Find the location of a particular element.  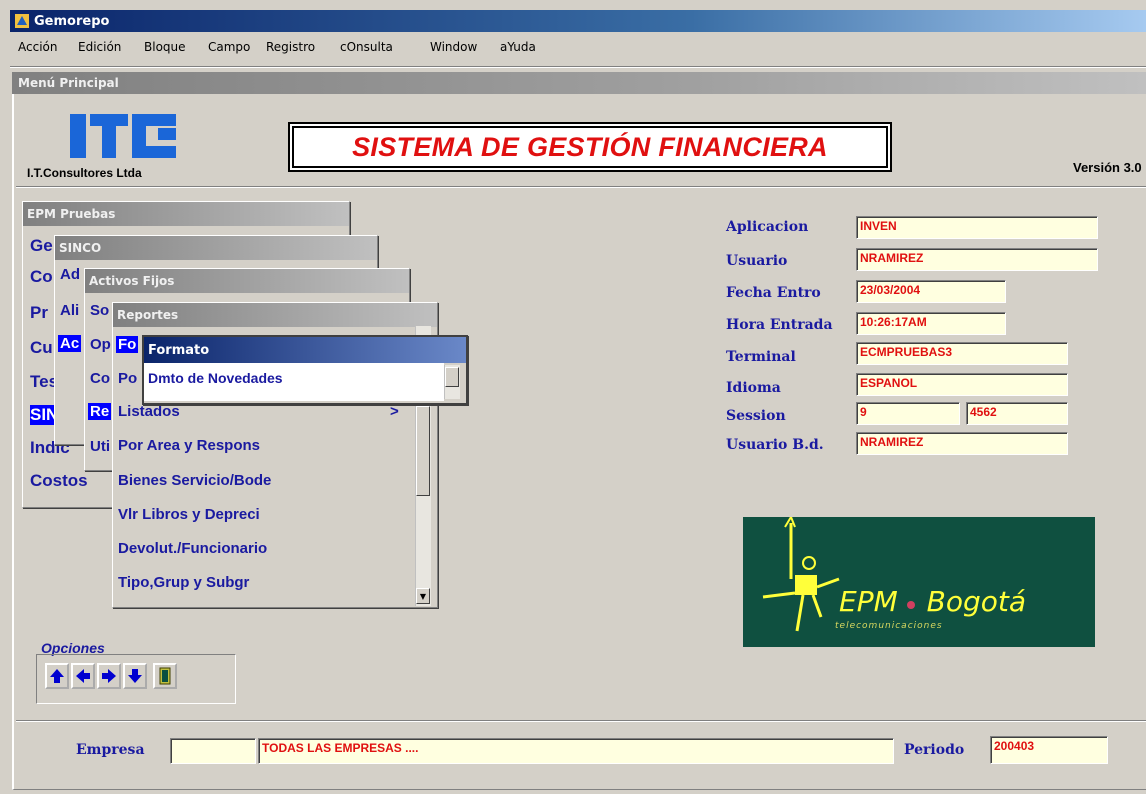

formato-scrollbar is located at coordinates (452, 382).